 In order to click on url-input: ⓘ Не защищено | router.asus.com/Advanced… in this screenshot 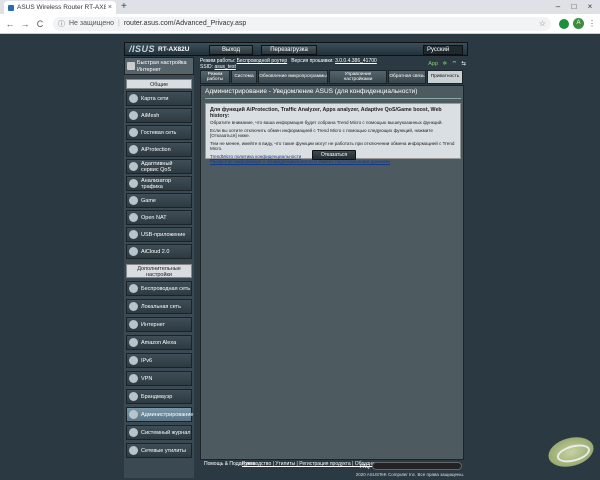, I will do `click(302, 23)`.